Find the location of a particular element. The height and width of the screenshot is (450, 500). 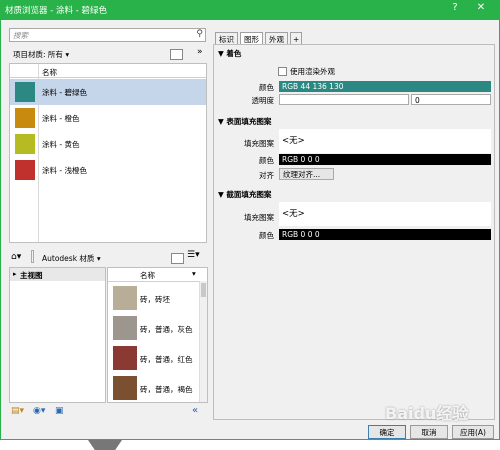

library-item: 砖，砖坯 is located at coordinates (154, 299).